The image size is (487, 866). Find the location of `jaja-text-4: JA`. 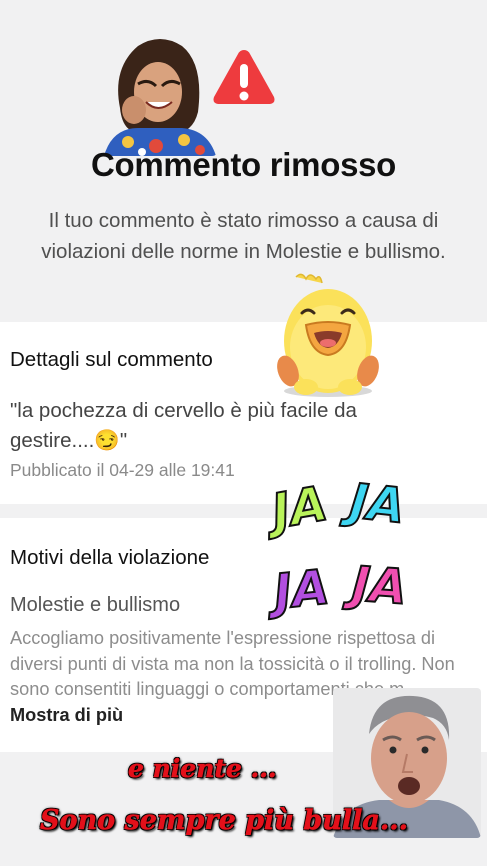

jaja-text-4: JA is located at coordinates (379, 586).